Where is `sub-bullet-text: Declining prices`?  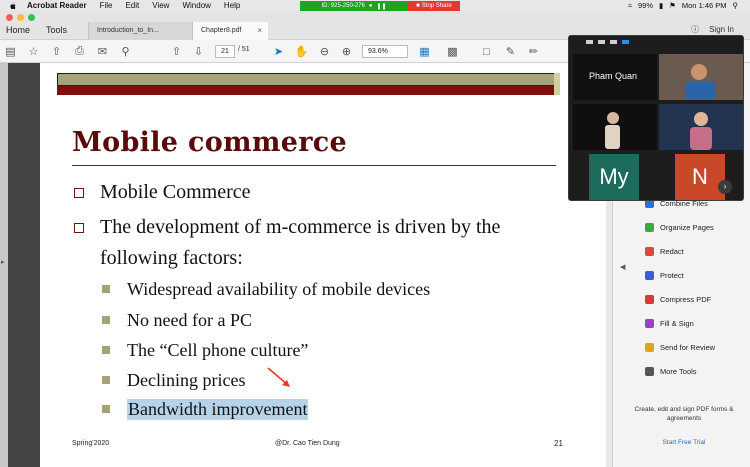
sub-bullet-text: Declining prices is located at coordinates (186, 379).